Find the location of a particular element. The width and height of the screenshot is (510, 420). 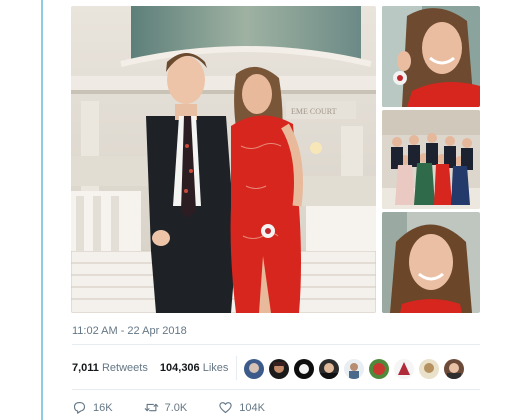

reply-icon is located at coordinates (79, 407).